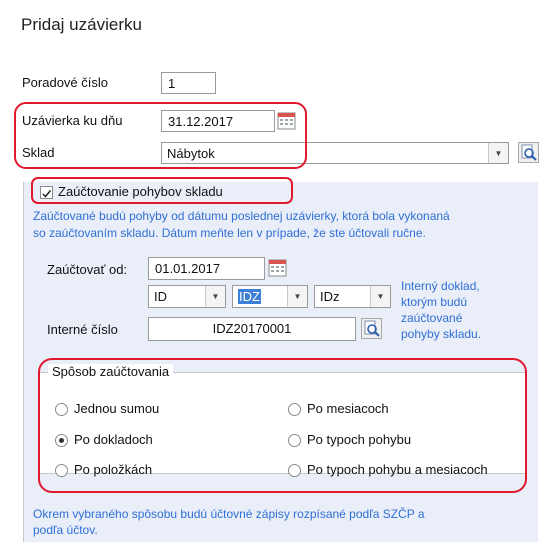 The image size is (547, 545). What do you see at coordinates (434, 302) in the screenshot?
I see `side-hint-2: ktorým budú` at bounding box center [434, 302].